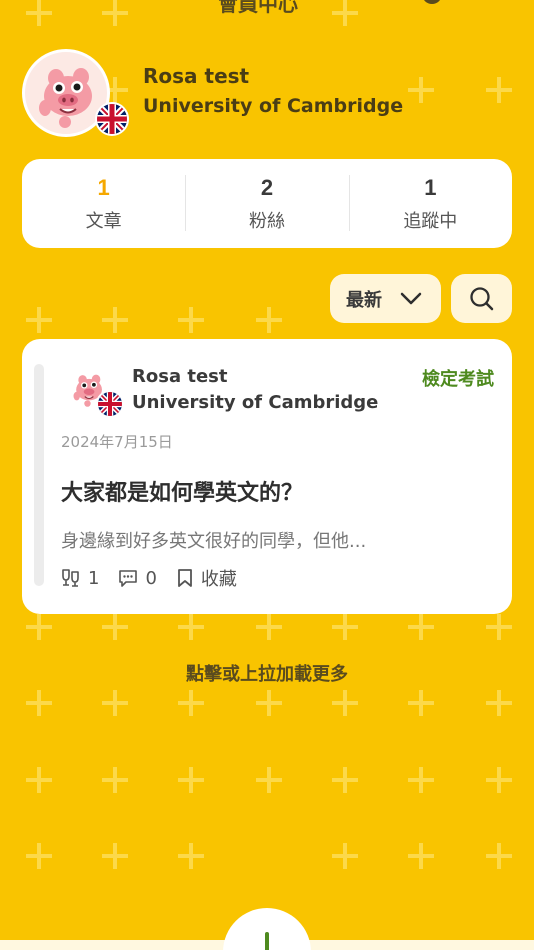 The image size is (534, 950). I want to click on sort-dropdown: 最新, so click(385, 298).